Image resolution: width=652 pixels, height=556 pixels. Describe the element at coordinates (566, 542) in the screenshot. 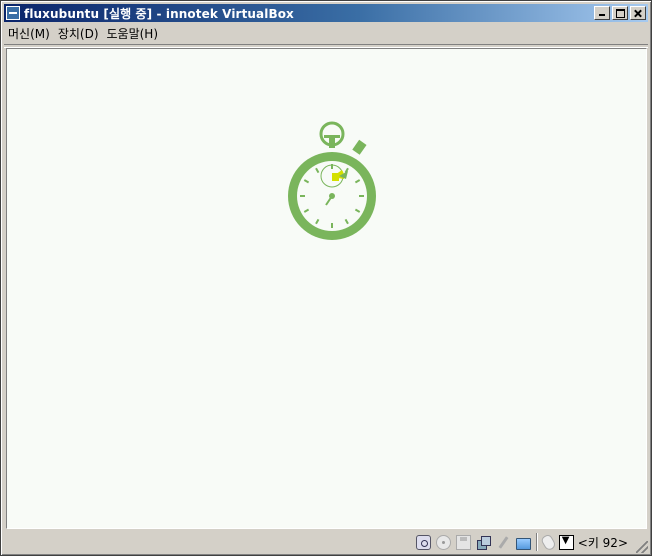

I see `host-key-capture-icon` at that location.